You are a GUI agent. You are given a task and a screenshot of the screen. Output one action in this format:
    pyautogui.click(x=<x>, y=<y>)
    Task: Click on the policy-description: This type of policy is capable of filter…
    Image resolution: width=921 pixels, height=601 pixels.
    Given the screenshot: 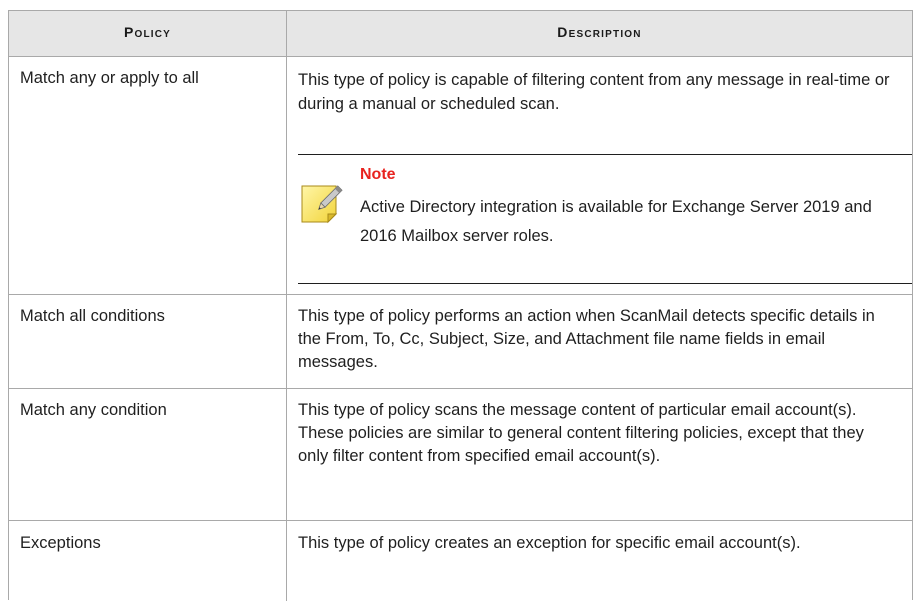 What is the action you would take?
    pyautogui.click(x=594, y=92)
    